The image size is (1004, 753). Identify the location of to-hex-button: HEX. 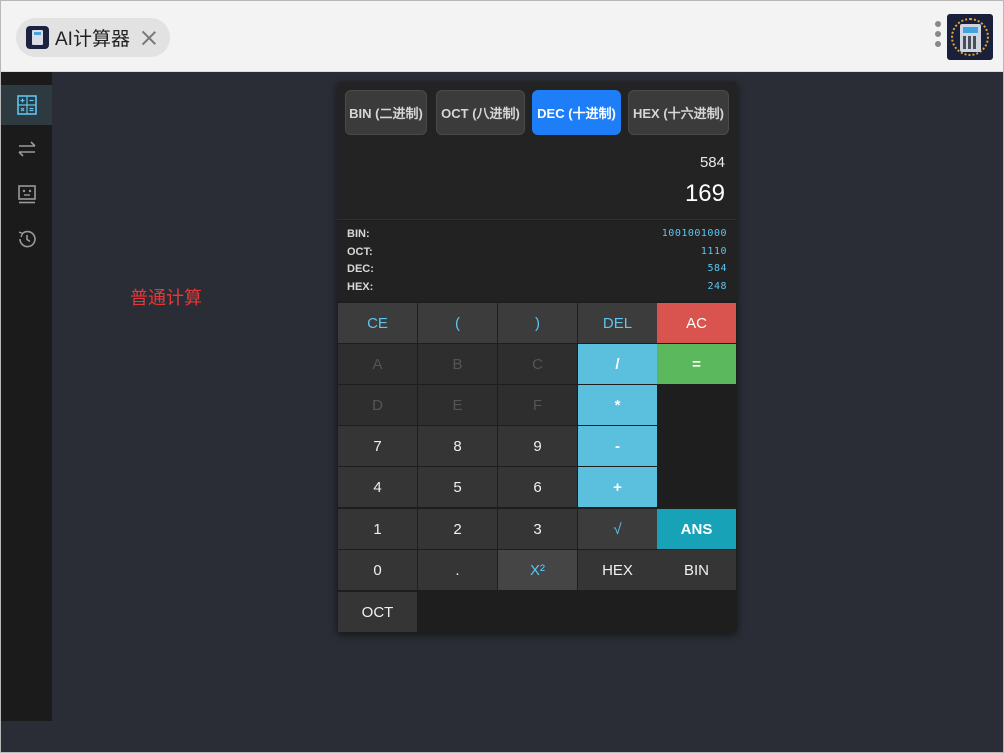
(617, 570).